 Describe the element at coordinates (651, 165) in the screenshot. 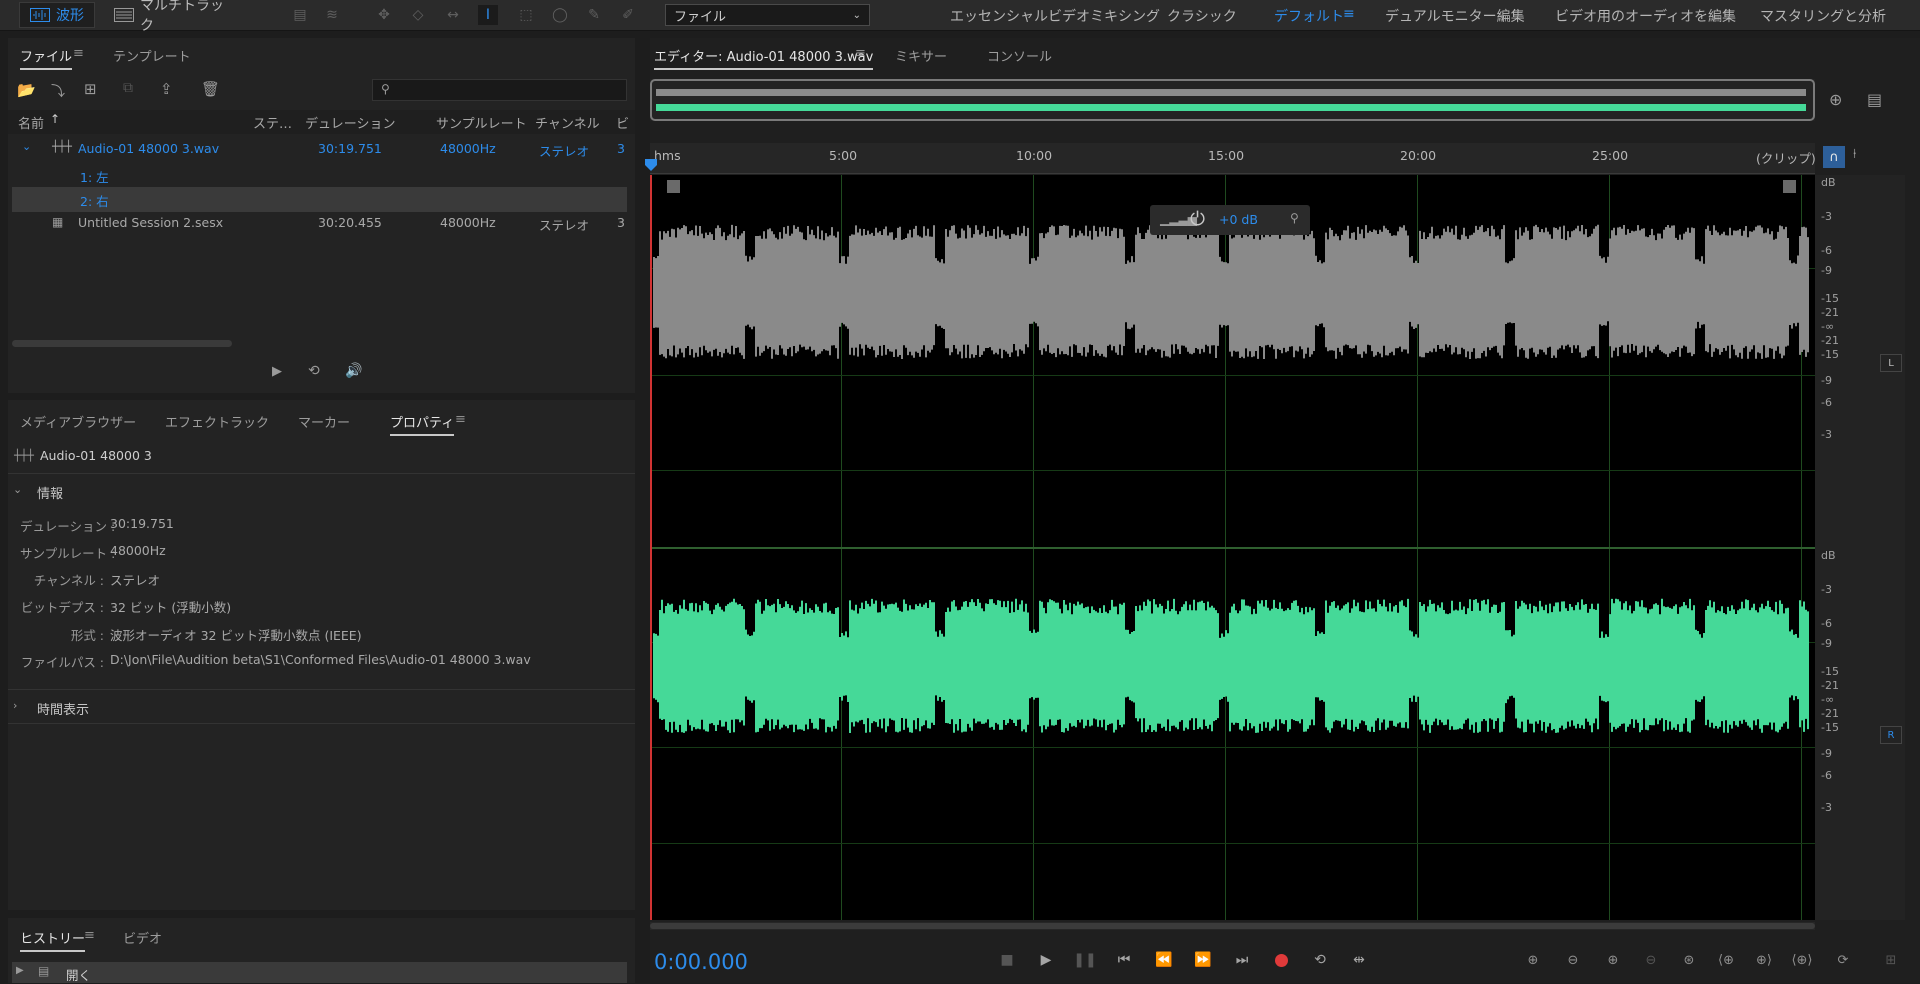

I see `playhead-marker-icon` at that location.